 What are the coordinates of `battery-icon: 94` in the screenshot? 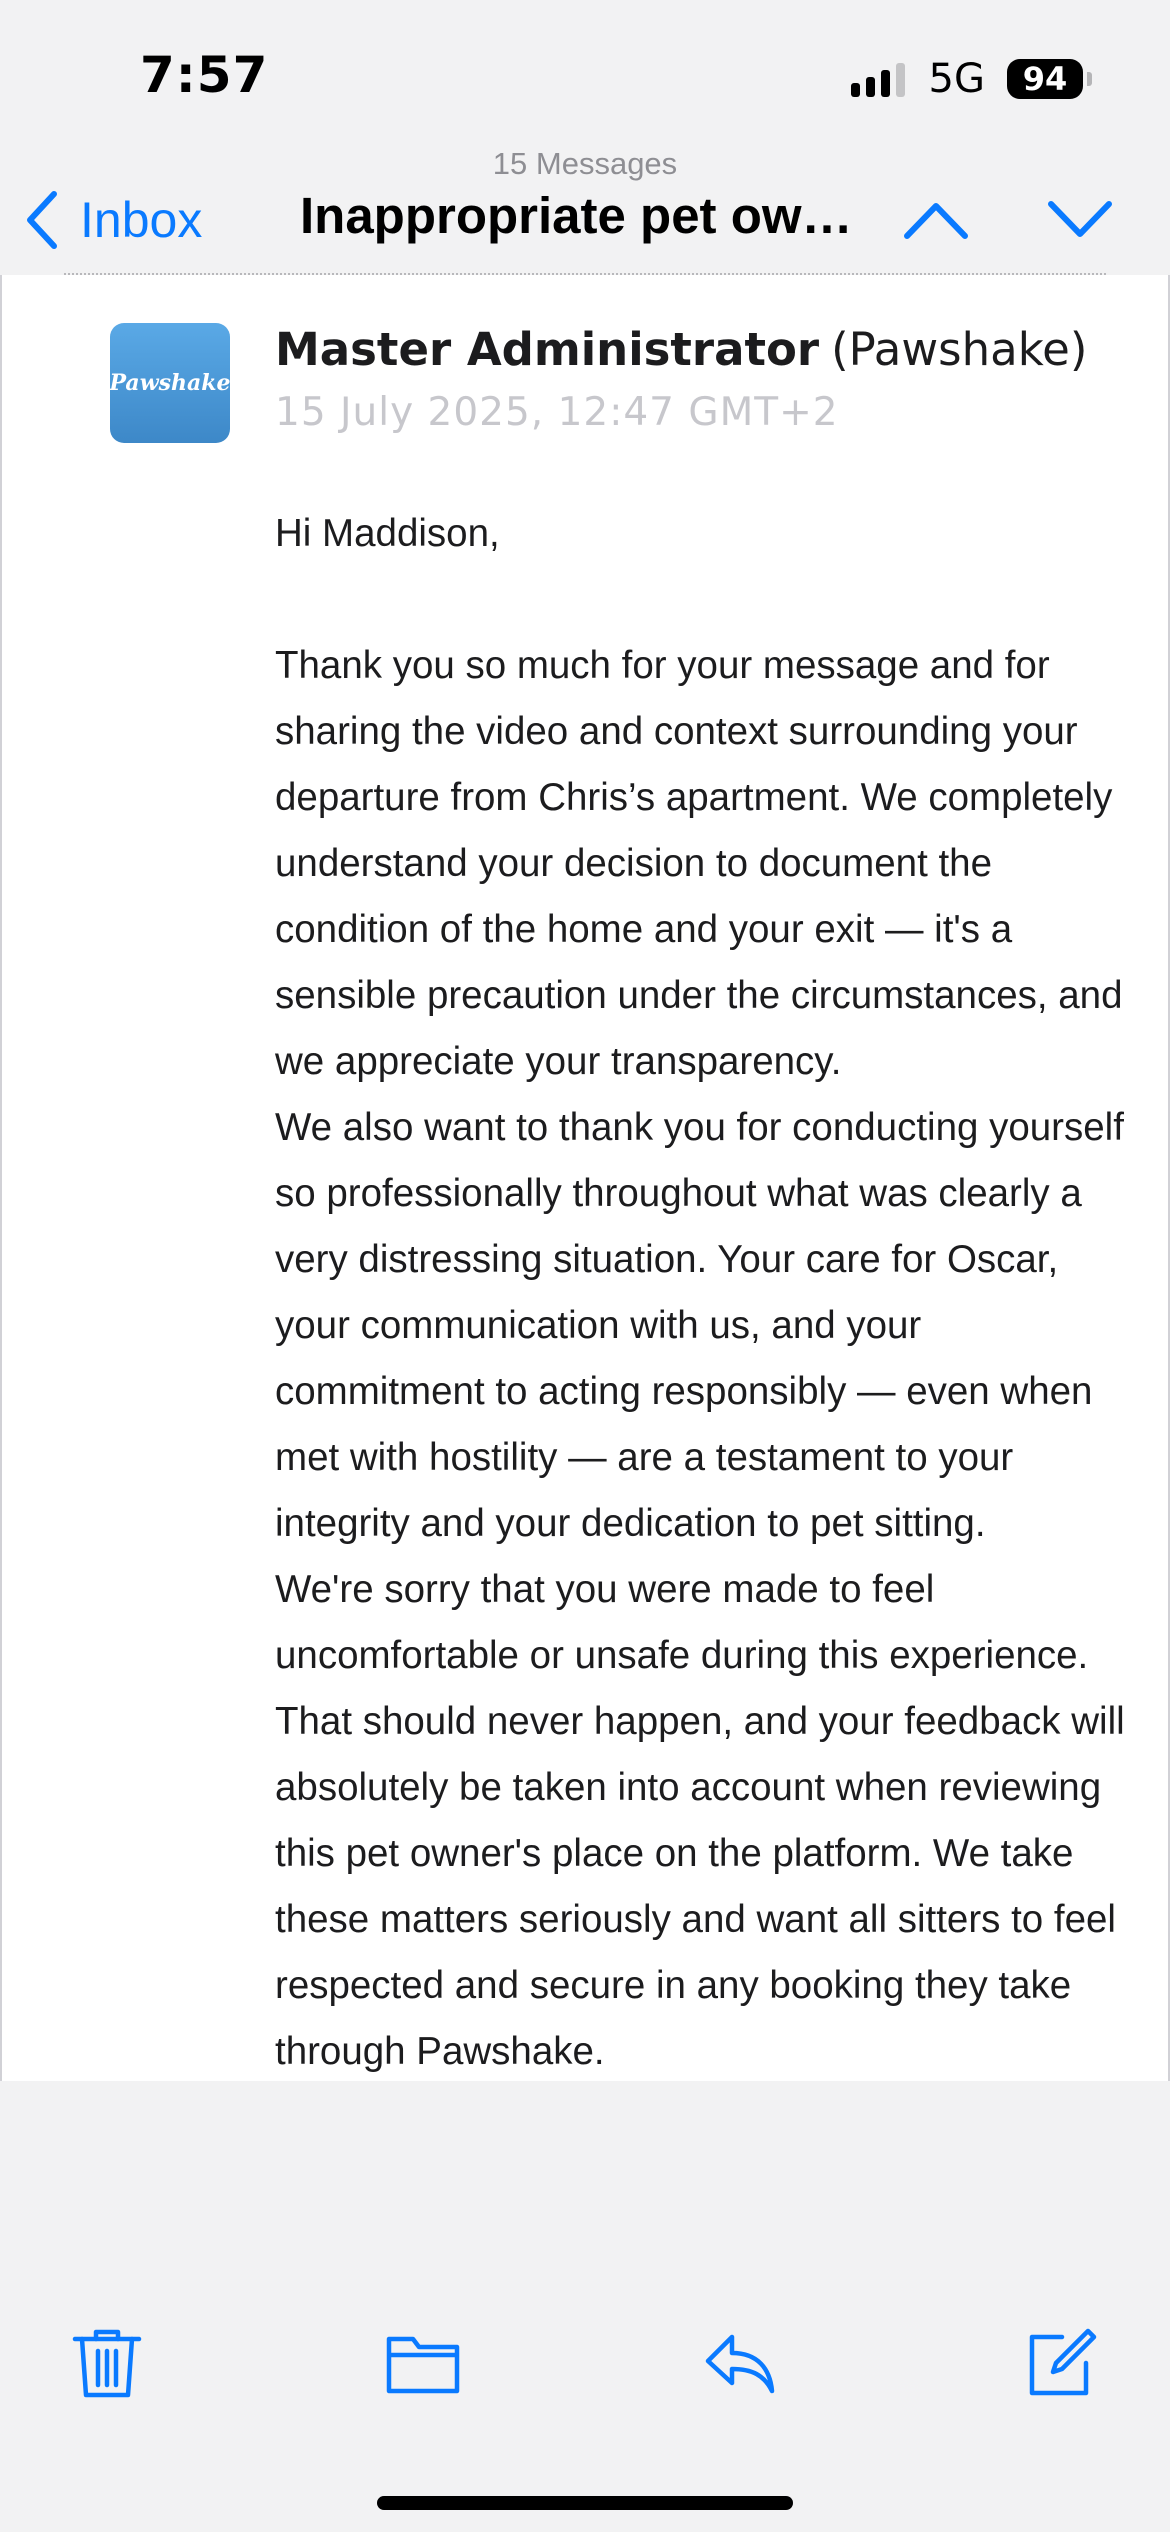 It's located at (1049, 79).